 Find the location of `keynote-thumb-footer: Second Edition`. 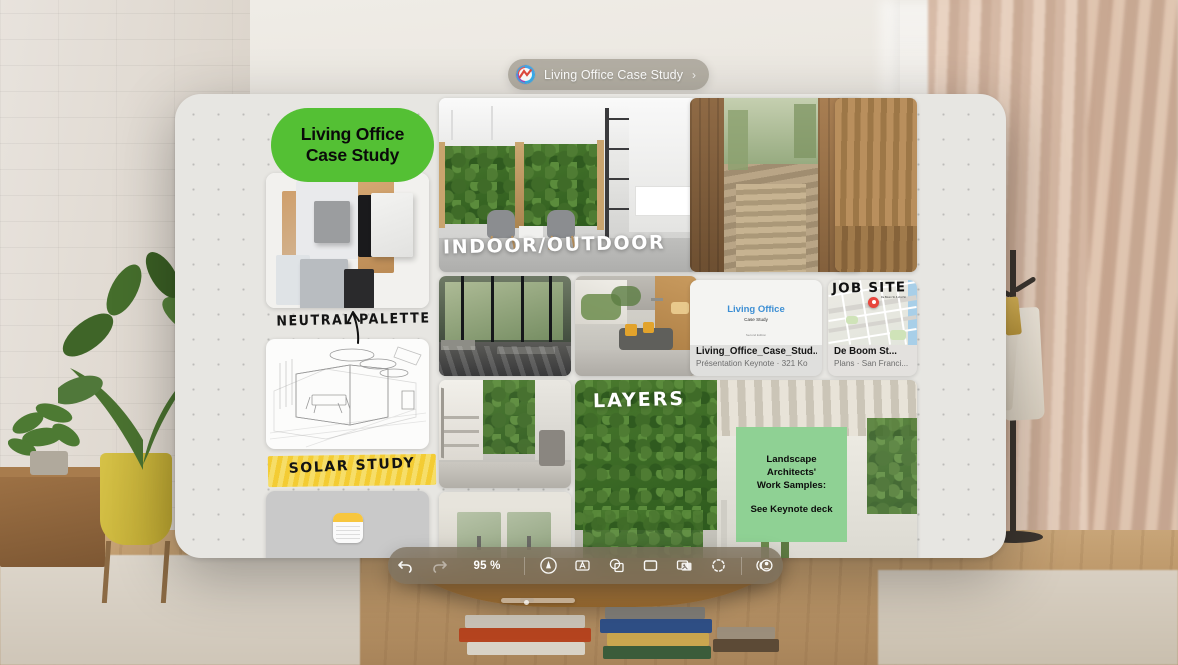

keynote-thumb-footer: Second Edition is located at coordinates (756, 335).